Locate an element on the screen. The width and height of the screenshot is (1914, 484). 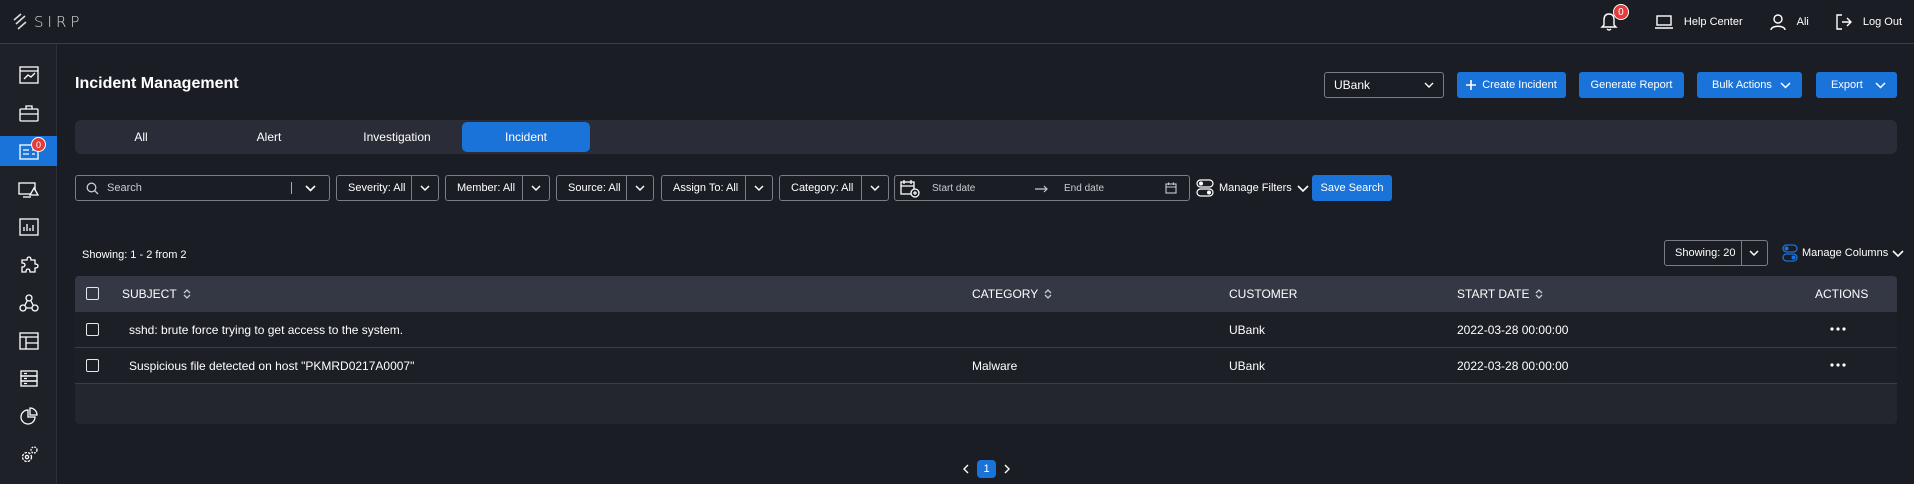
member-filter: Member: All is located at coordinates (497, 188).